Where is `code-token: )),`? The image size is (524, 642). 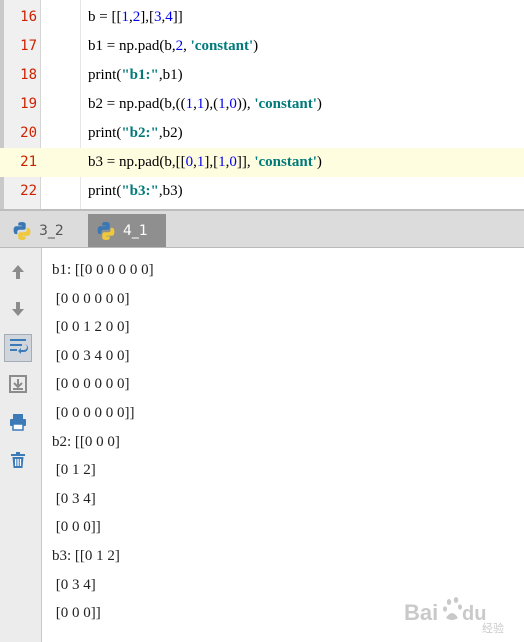
code-token: )), is located at coordinates (245, 104).